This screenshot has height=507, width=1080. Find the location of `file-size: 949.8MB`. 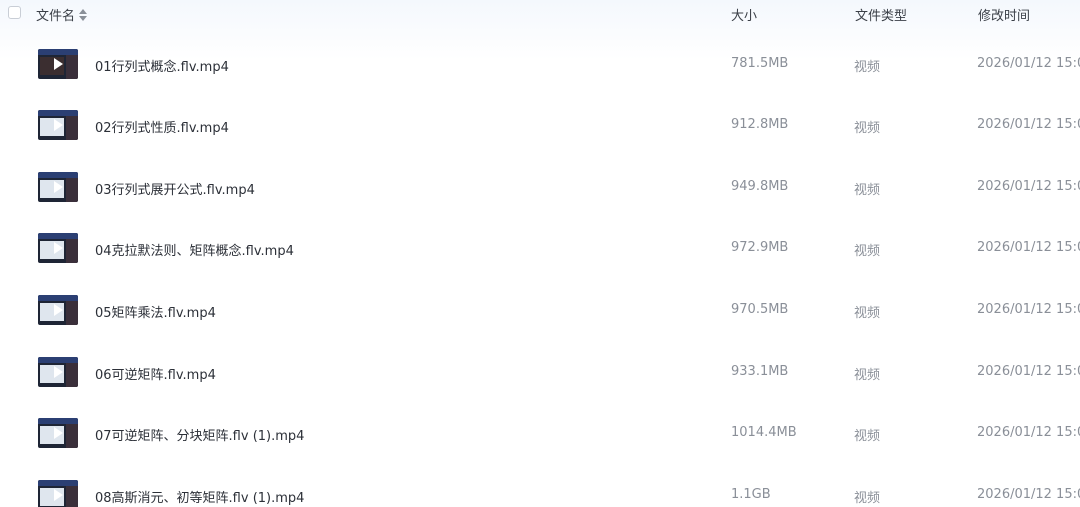

file-size: 949.8MB is located at coordinates (760, 186).